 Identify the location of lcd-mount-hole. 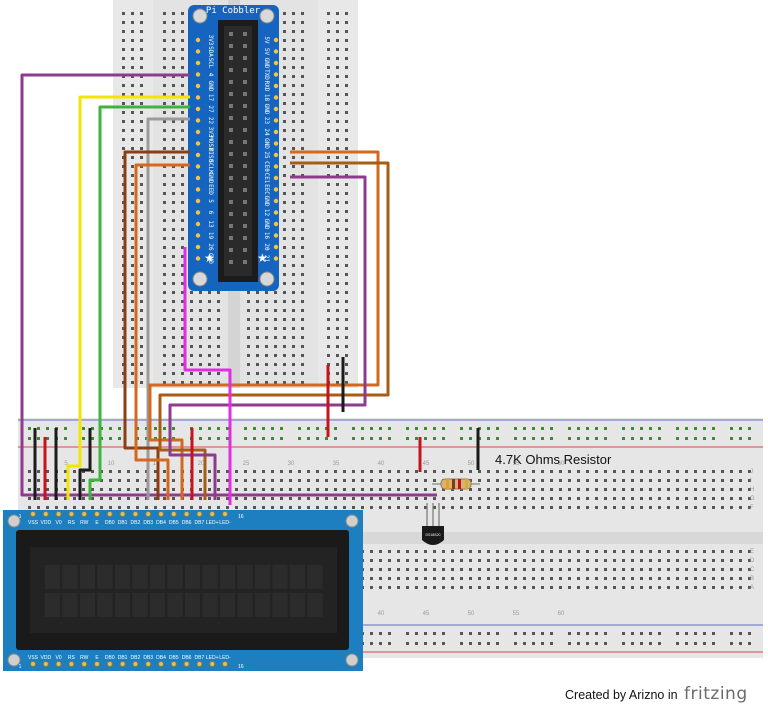
(352, 521).